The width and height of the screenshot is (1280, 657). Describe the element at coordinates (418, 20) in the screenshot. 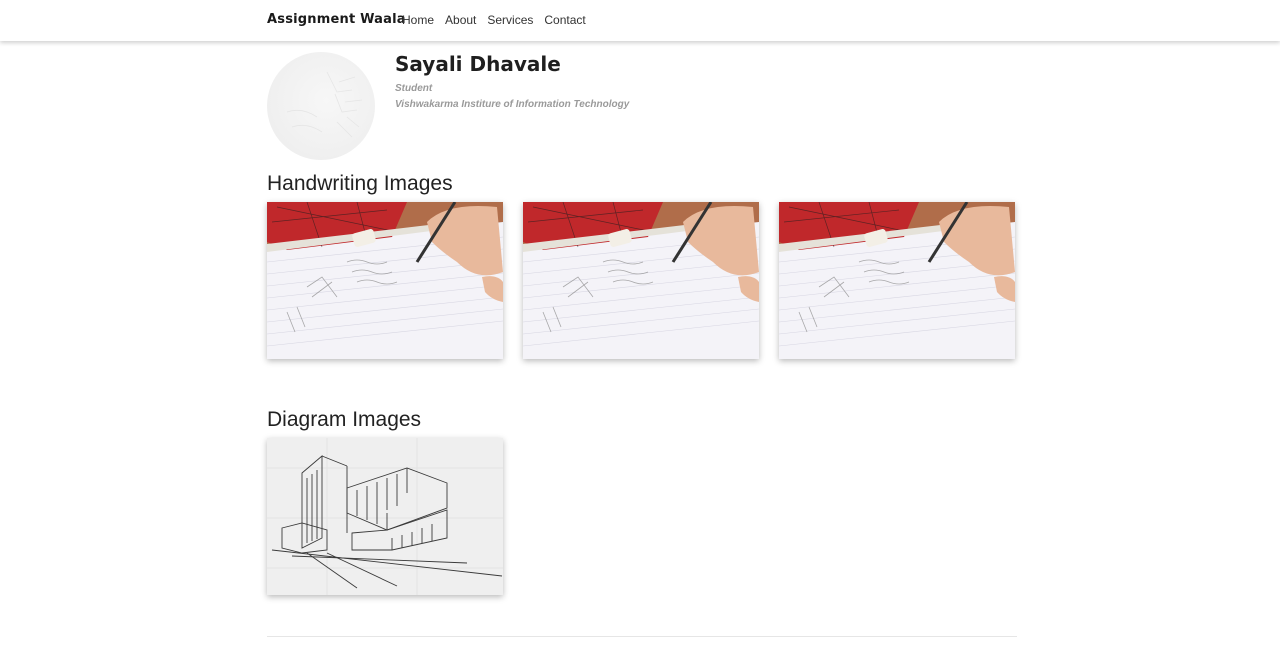

I see `nav-link-home: Home` at that location.